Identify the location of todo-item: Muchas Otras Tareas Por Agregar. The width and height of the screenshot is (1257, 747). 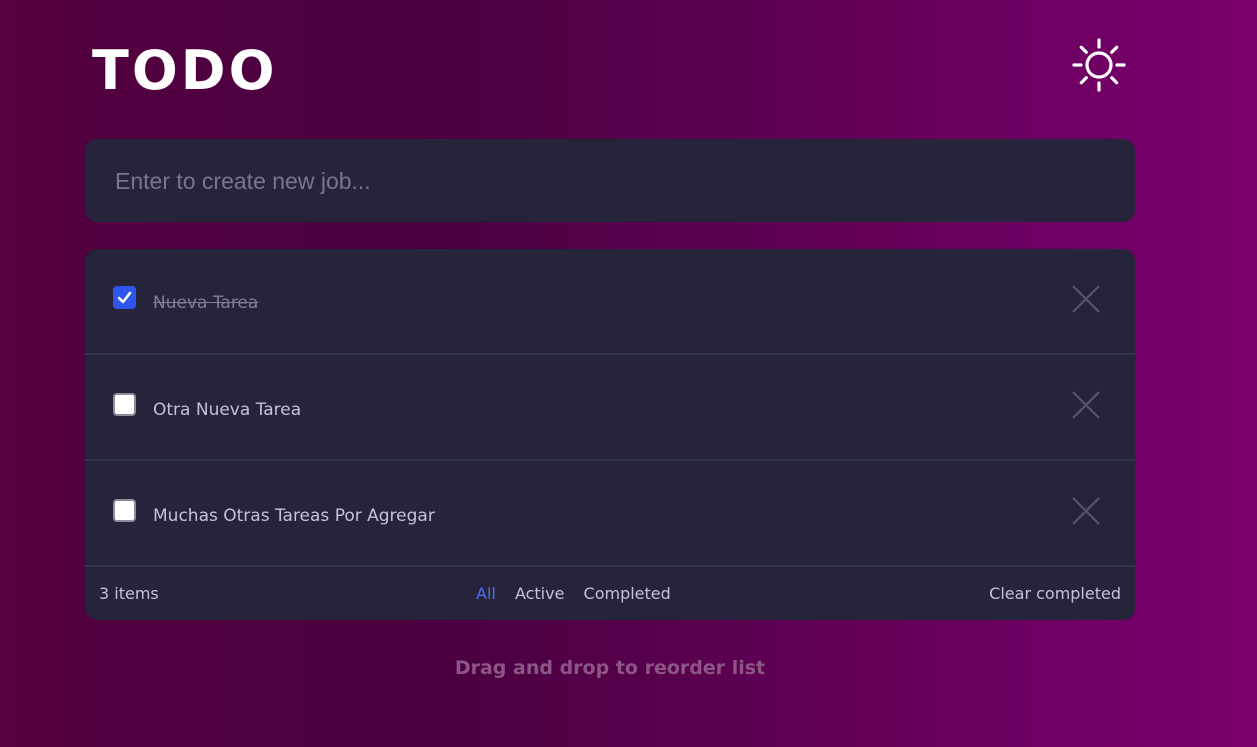
(610, 514).